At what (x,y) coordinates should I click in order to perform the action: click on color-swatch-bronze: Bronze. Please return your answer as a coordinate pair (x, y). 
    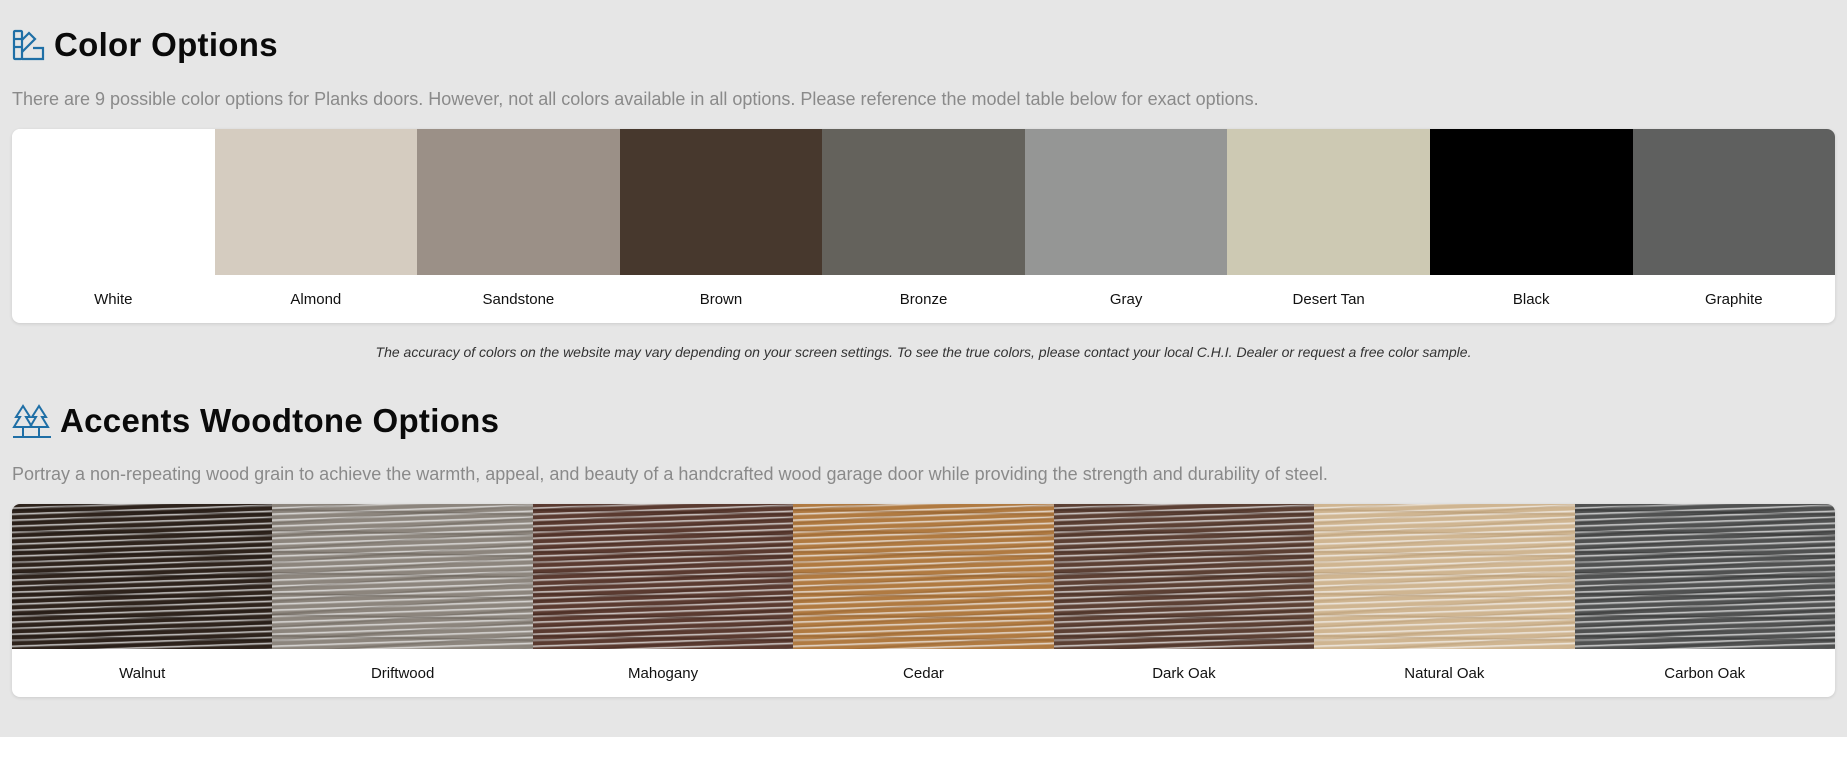
    Looking at the image, I should click on (923, 226).